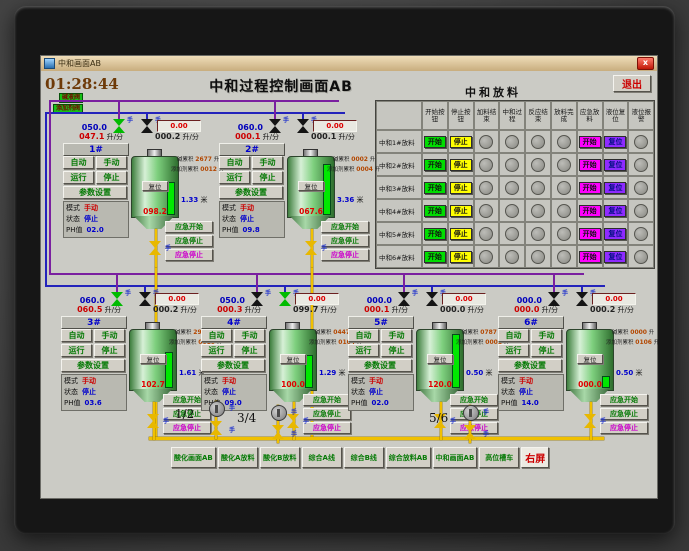 This screenshot has height=551, width=689. What do you see at coordinates (408, 457) in the screenshot?
I see `nav-button-6: 综合放料AB` at bounding box center [408, 457].